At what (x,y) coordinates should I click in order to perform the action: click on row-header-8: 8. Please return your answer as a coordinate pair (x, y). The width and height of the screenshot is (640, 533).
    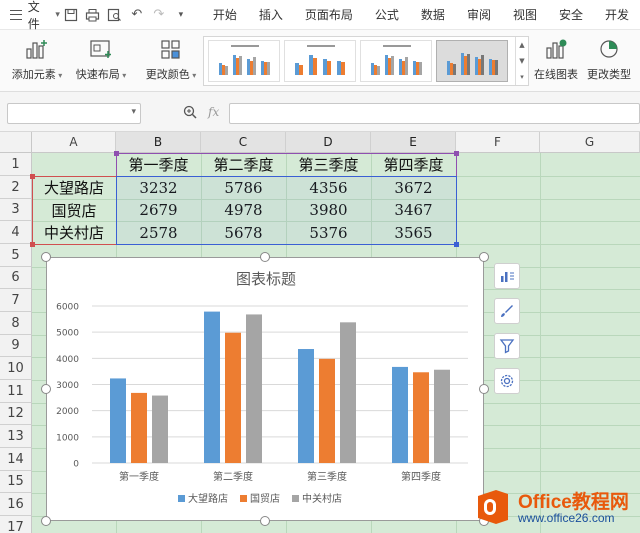
    Looking at the image, I should click on (16, 323).